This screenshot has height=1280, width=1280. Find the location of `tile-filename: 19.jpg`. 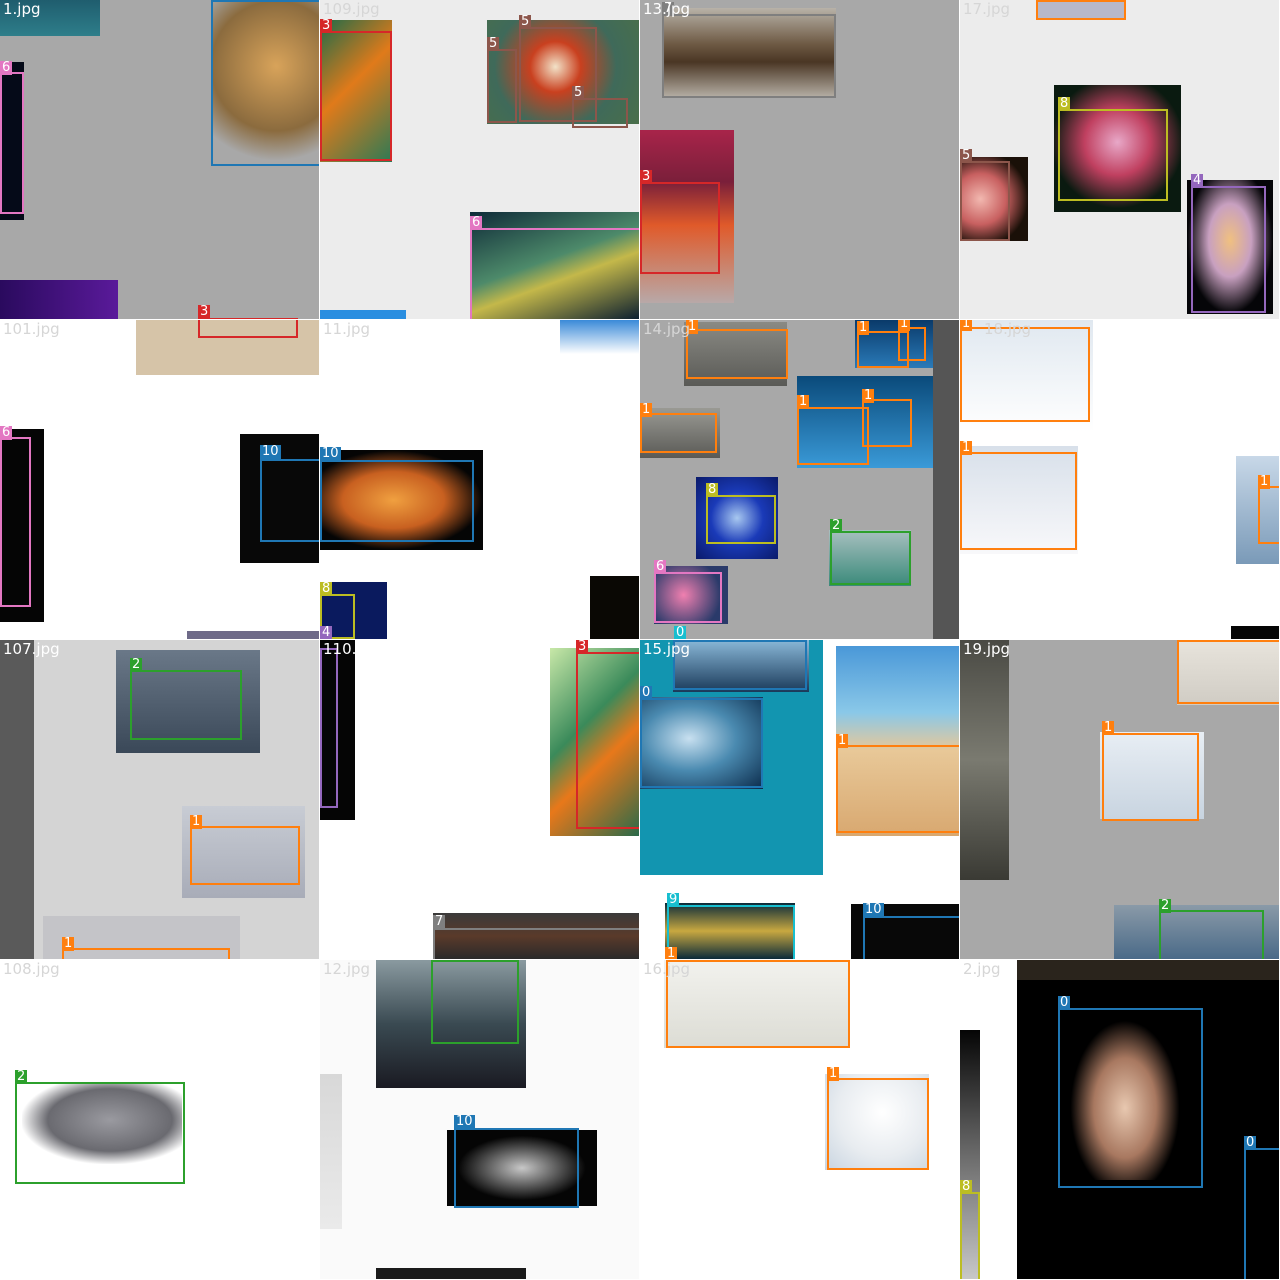

tile-filename: 19.jpg is located at coordinates (987, 649).